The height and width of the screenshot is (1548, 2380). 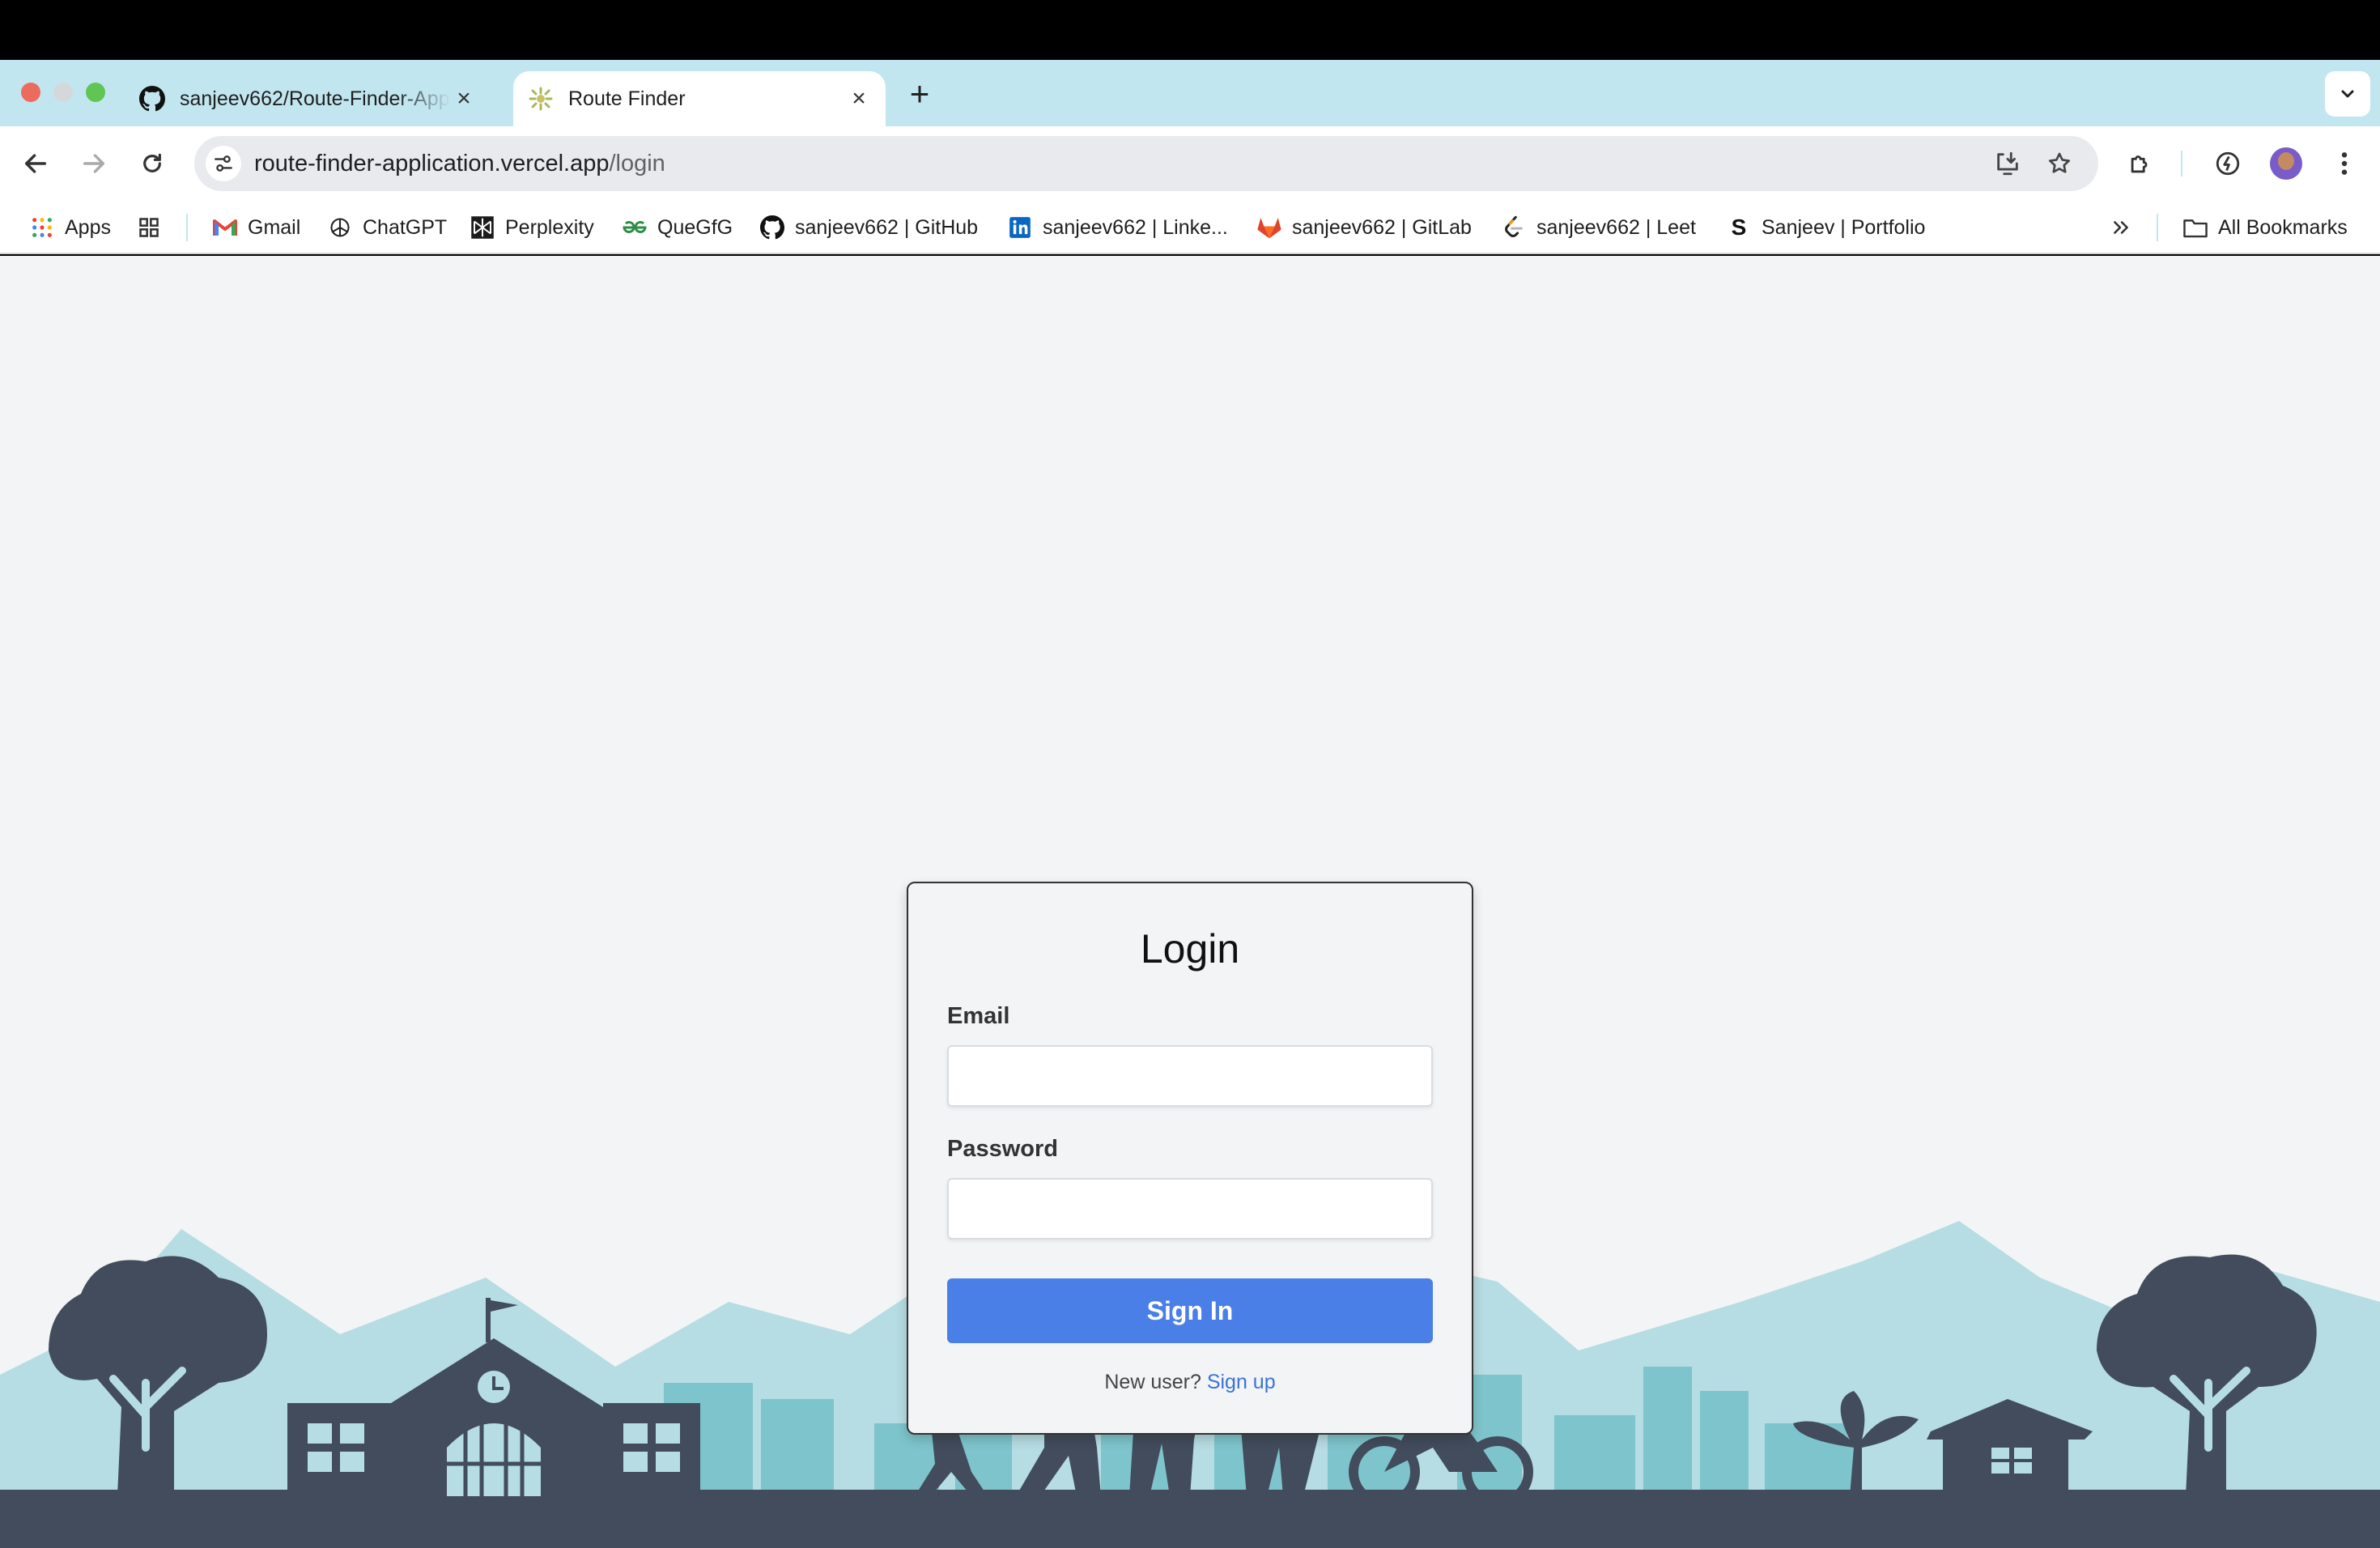 I want to click on email-label: Email, so click(x=978, y=1016).